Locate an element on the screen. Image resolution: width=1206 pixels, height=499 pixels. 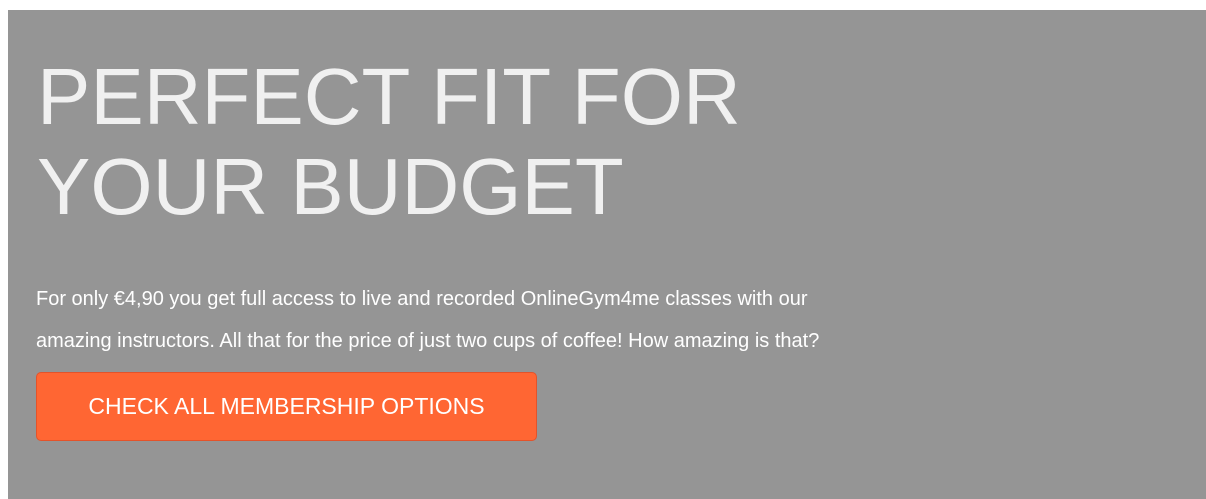
hero-title-line-2: YOUR BUDGET is located at coordinates (330, 186).